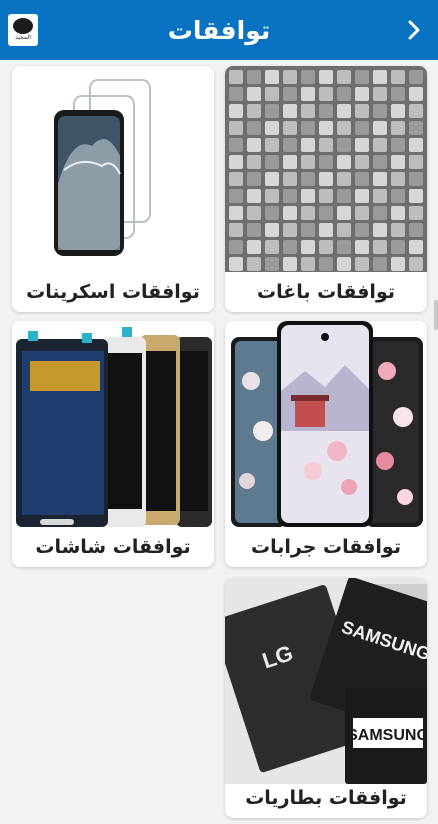 Image resolution: width=438 pixels, height=824 pixels. What do you see at coordinates (113, 169) in the screenshot?
I see `screen-protector-image` at bounding box center [113, 169].